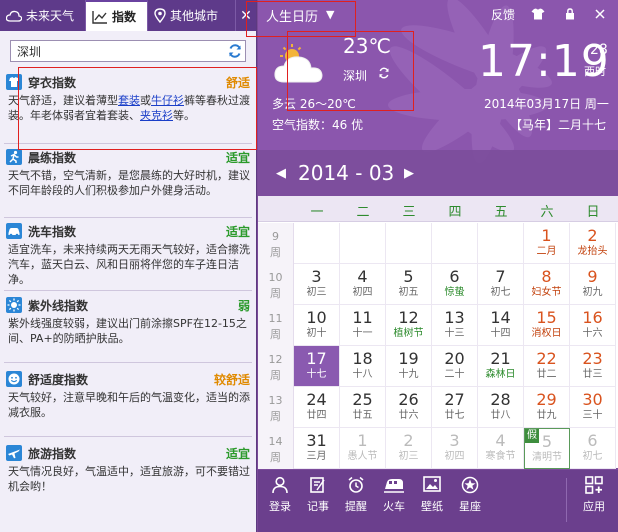 This screenshot has height=532, width=618. Describe the element at coordinates (316, 317) in the screenshot. I see `day-number: 10` at that location.